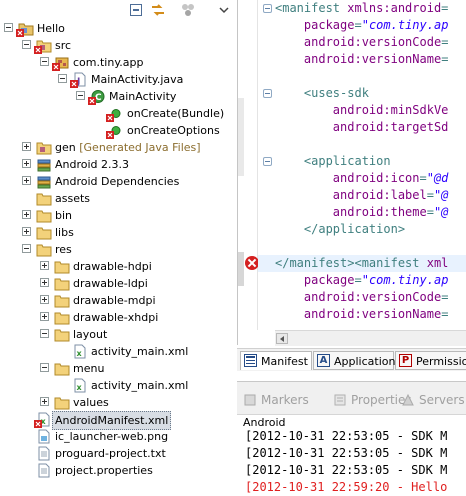 This screenshot has width=466, height=496. Describe the element at coordinates (188, 10) in the screenshot. I see `view-menu-icon` at that location.